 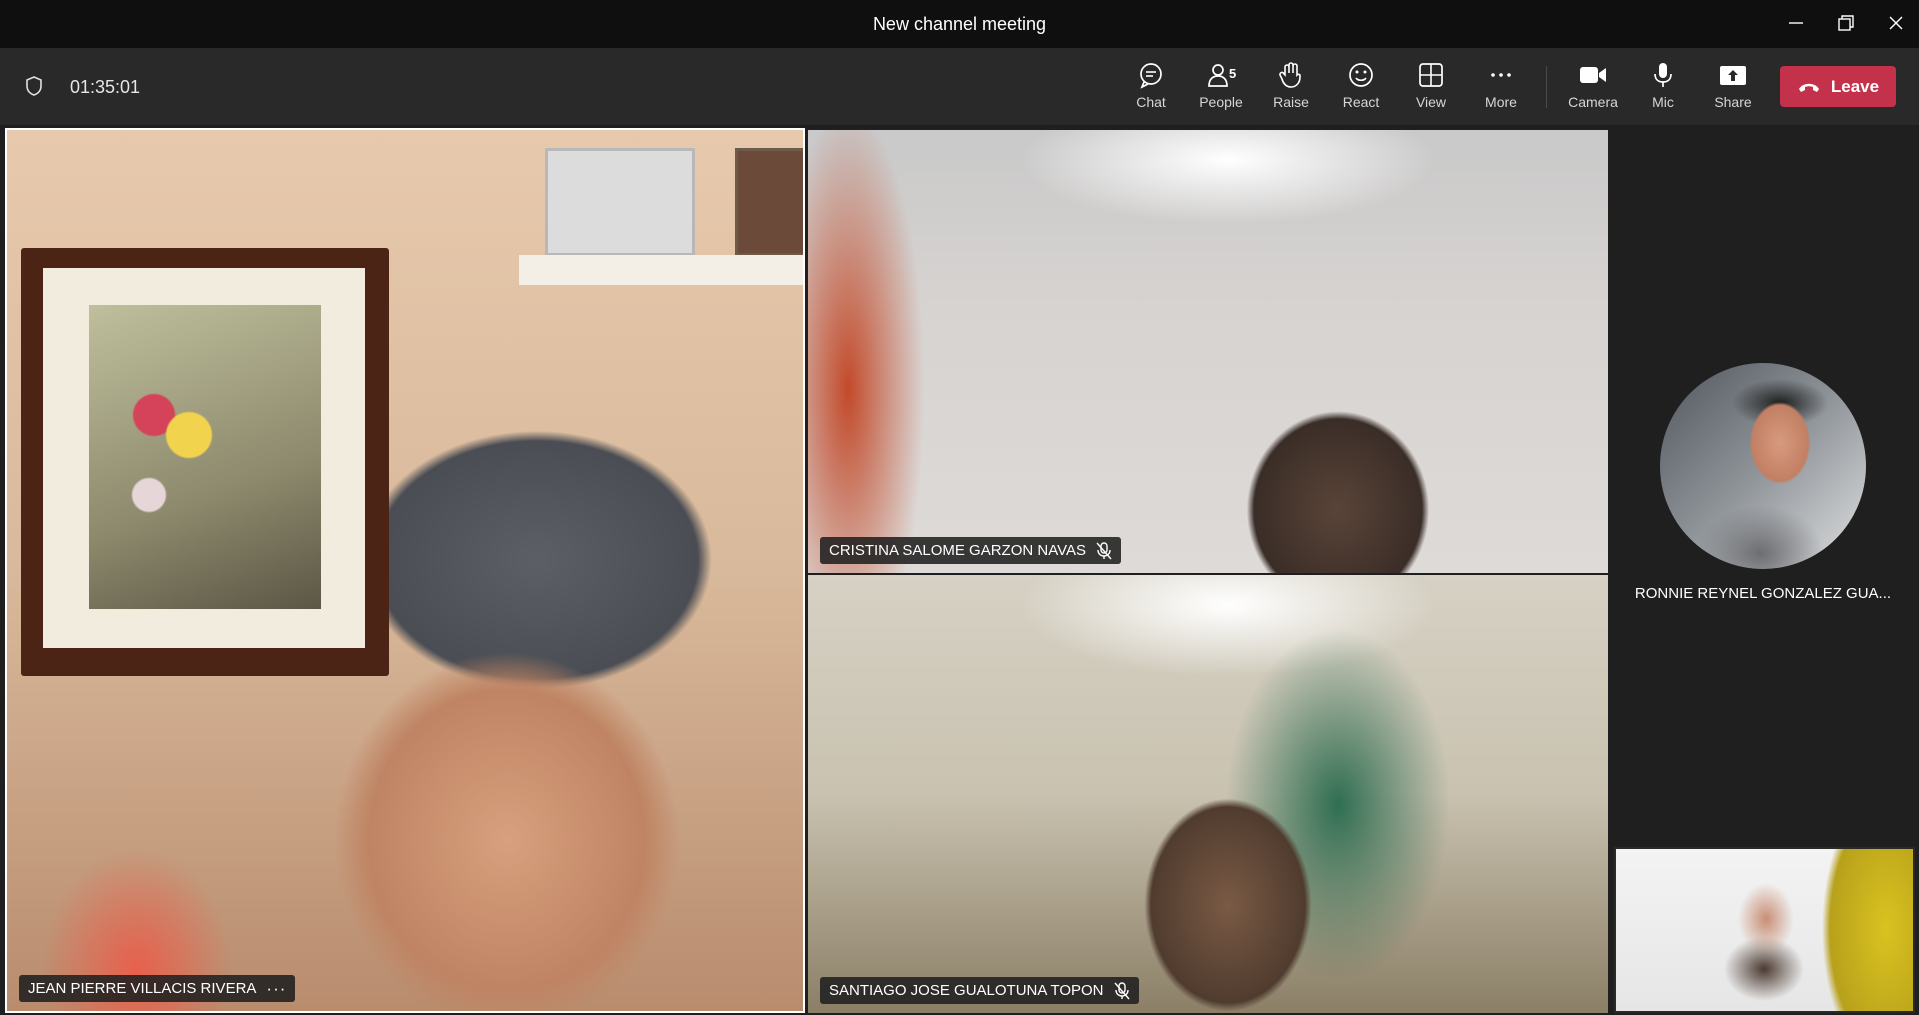 I want to click on camera-label: Camera, so click(x=1593, y=102).